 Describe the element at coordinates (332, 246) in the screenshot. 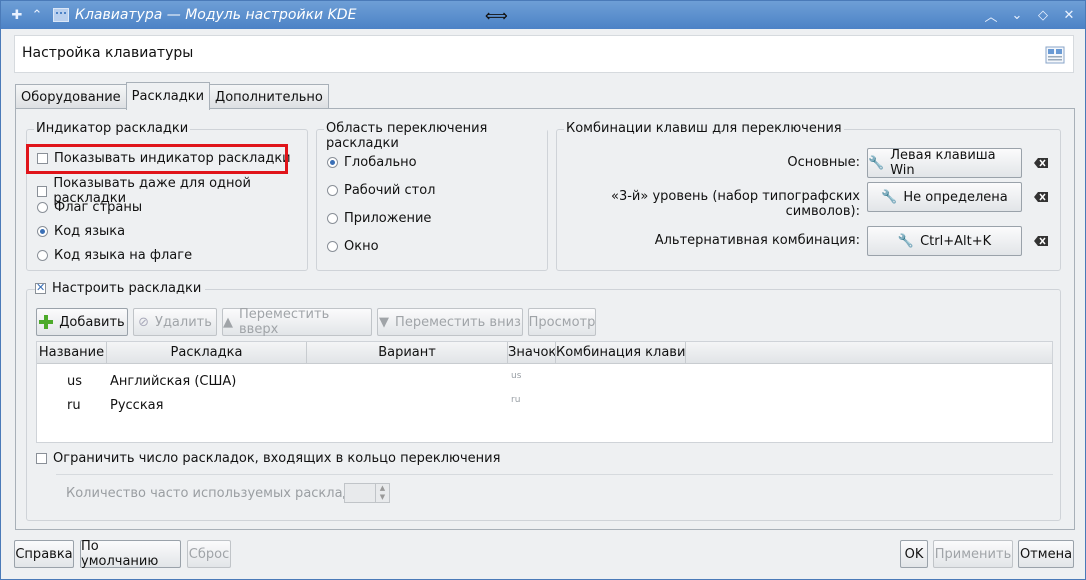

I see `window-radio` at that location.